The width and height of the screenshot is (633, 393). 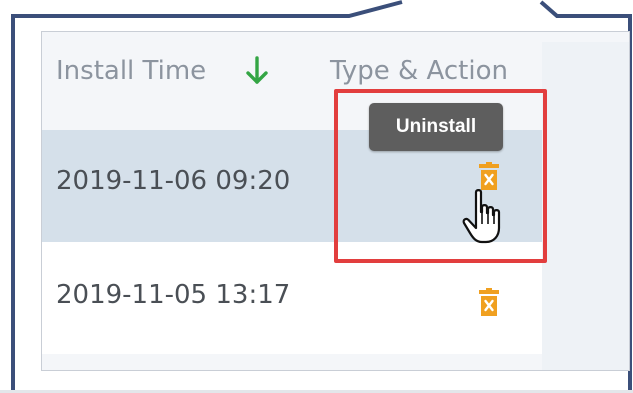 I want to click on table-side-area, so click(x=585, y=206).